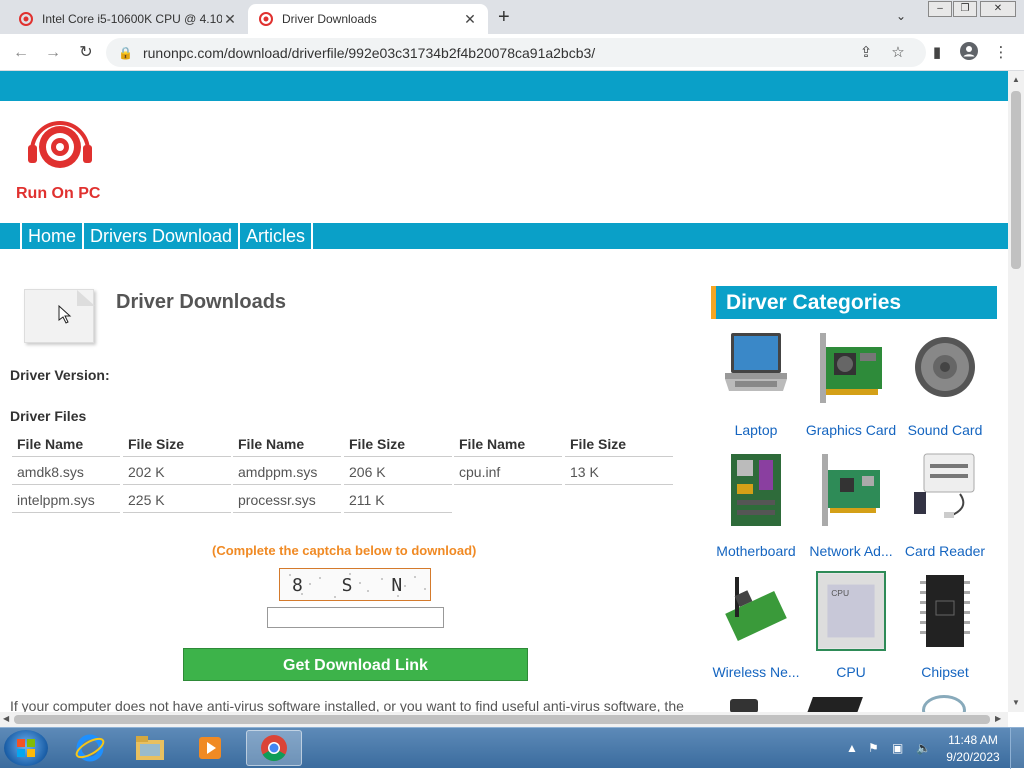  What do you see at coordinates (969, 53) in the screenshot?
I see `profile-avatar-icon` at bounding box center [969, 53].